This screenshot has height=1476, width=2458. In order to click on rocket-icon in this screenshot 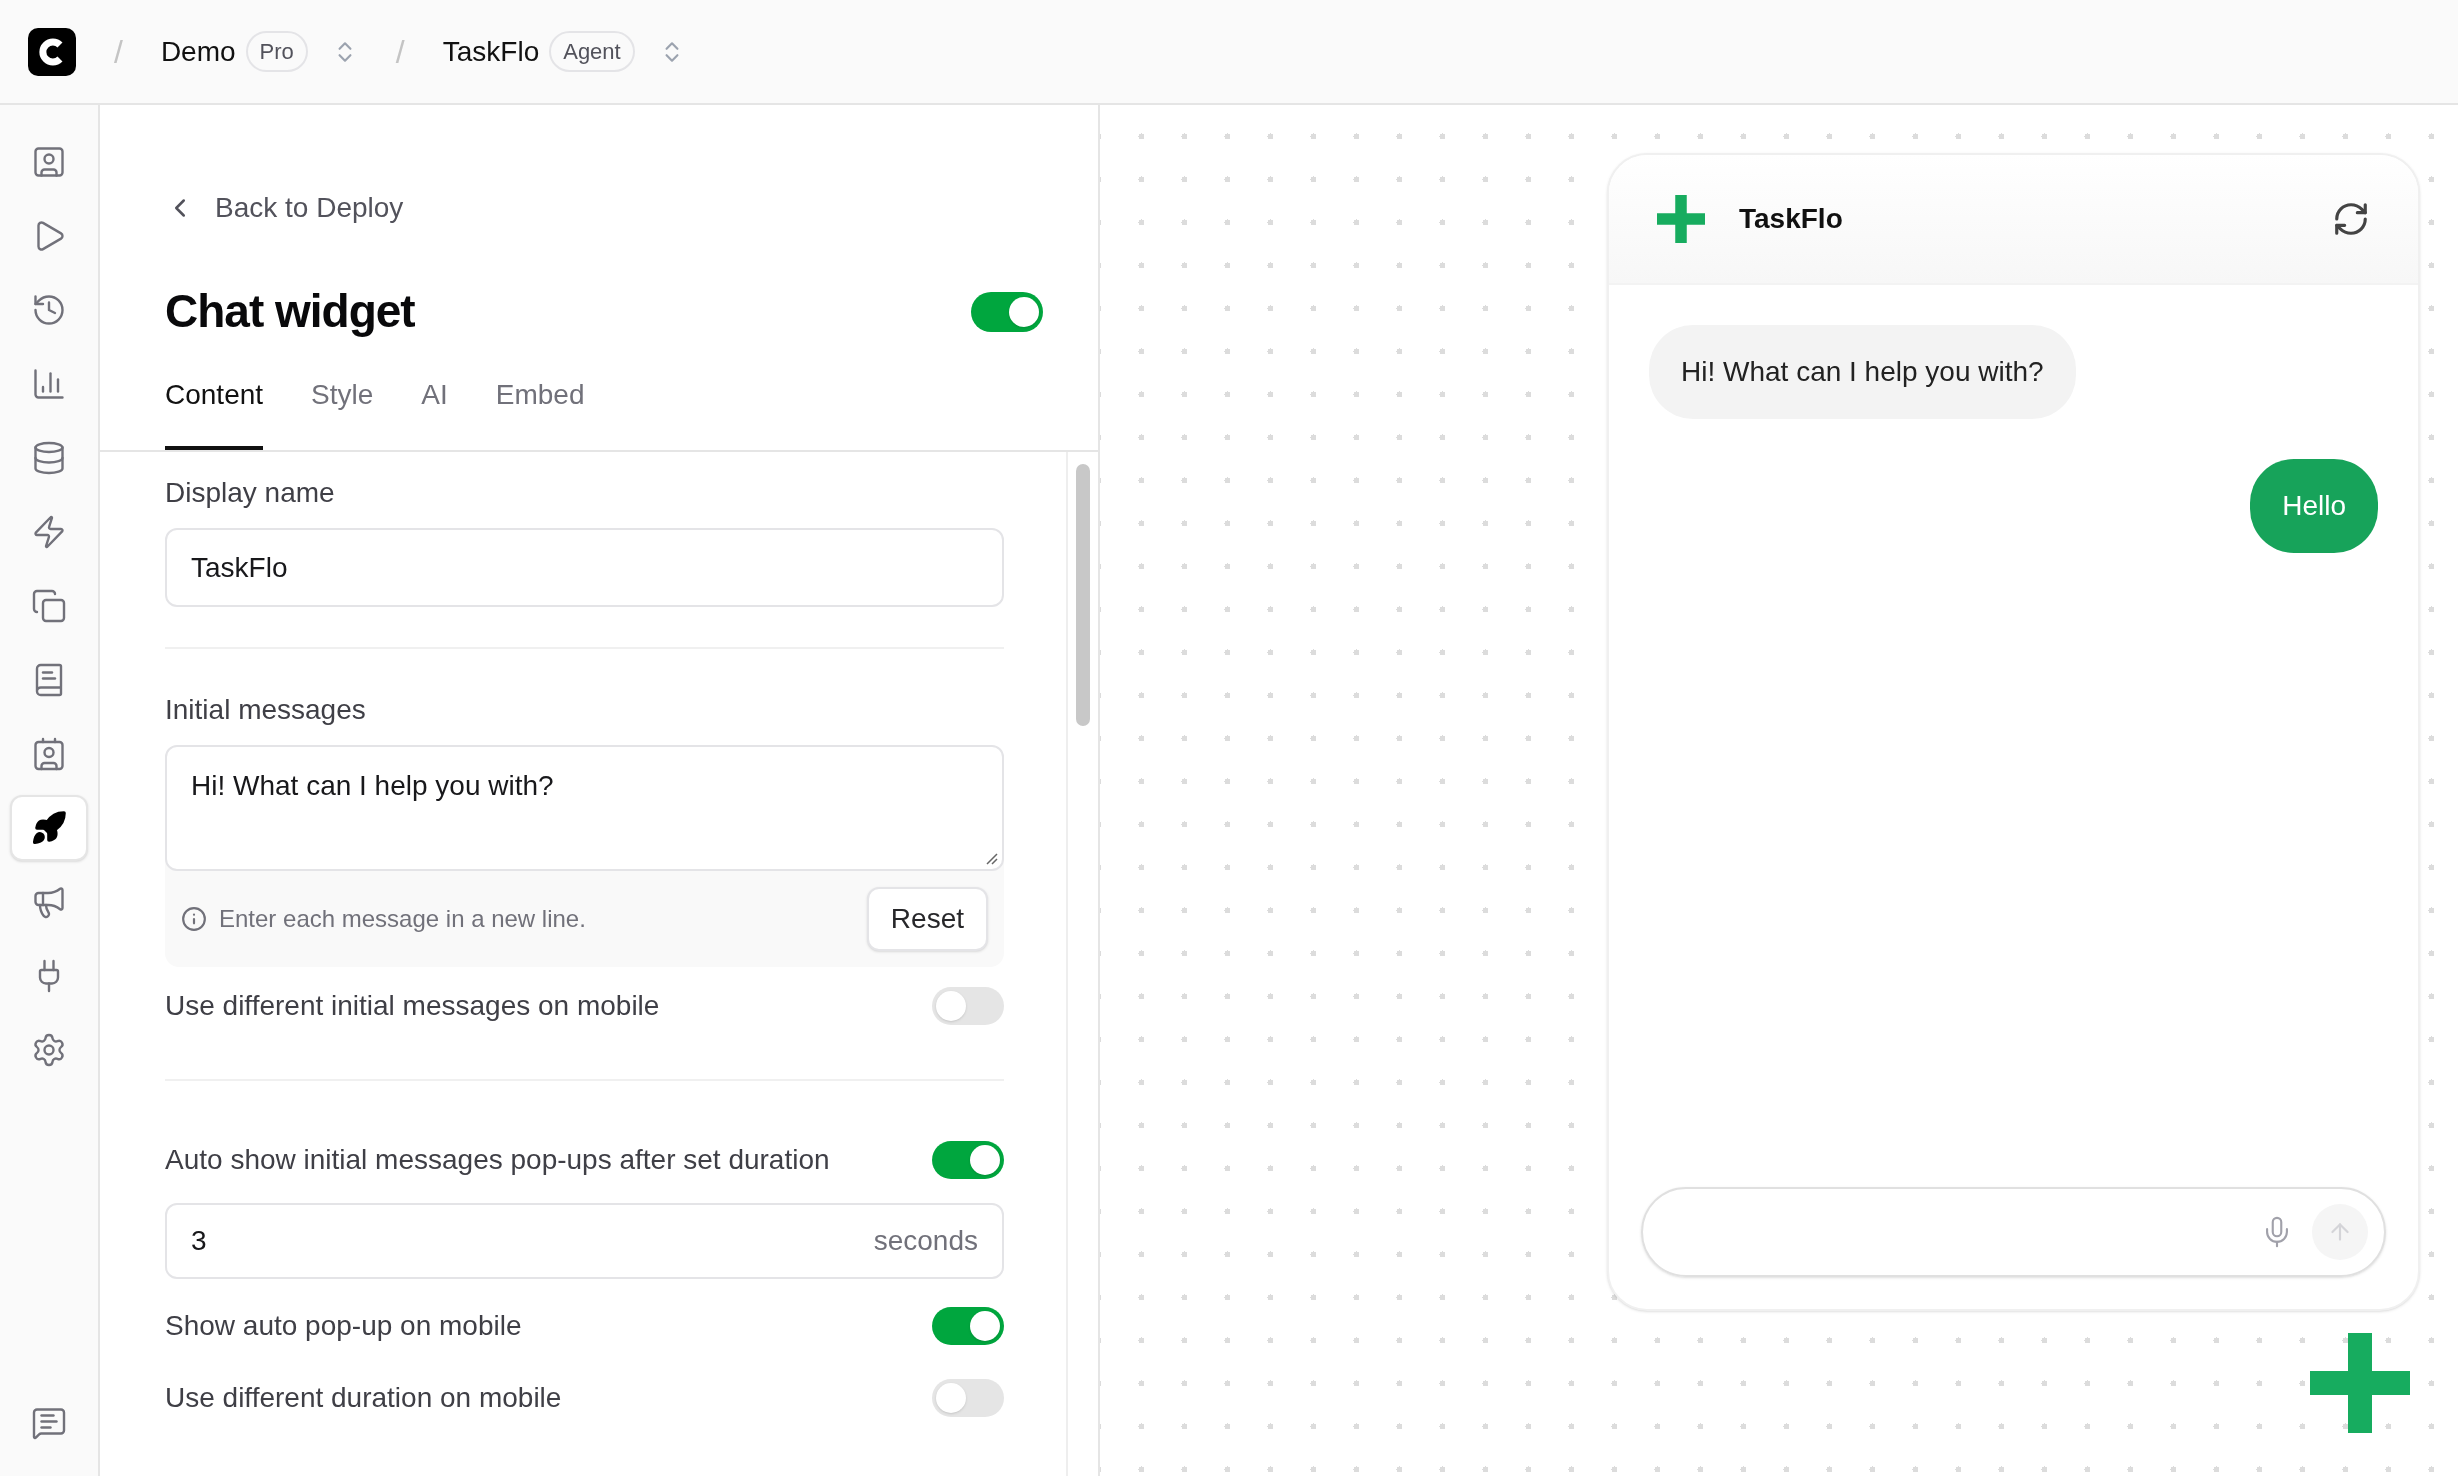, I will do `click(49, 828)`.